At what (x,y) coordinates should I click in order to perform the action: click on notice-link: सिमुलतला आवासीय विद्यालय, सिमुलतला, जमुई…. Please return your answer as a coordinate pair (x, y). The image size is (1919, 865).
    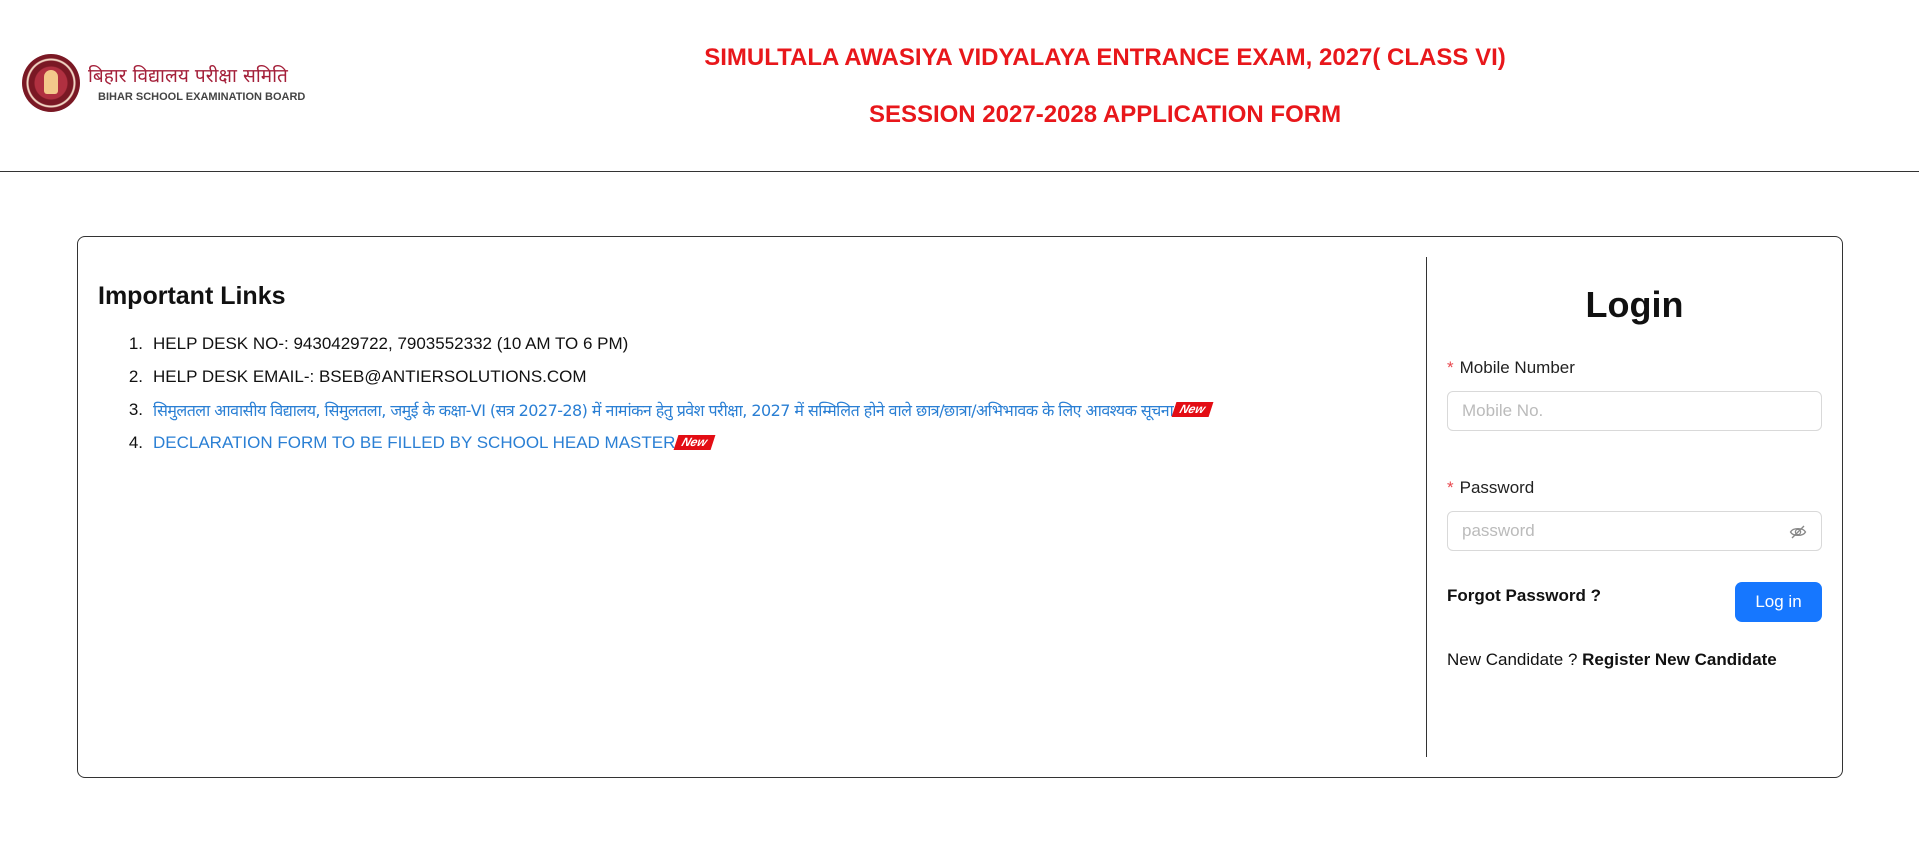
    Looking at the image, I should click on (663, 410).